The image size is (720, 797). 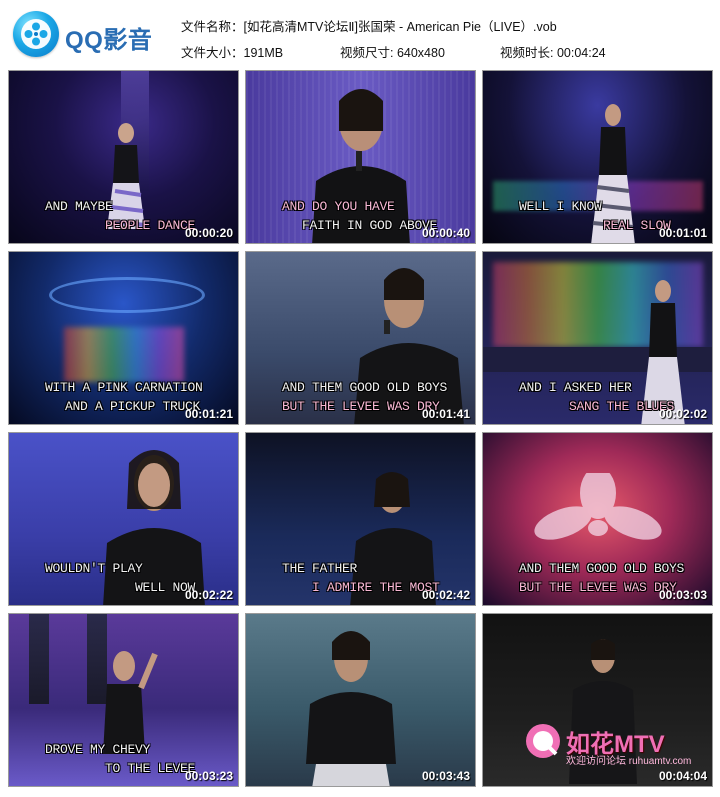 I want to click on timestamp: 00:00:20, so click(x=208, y=233).